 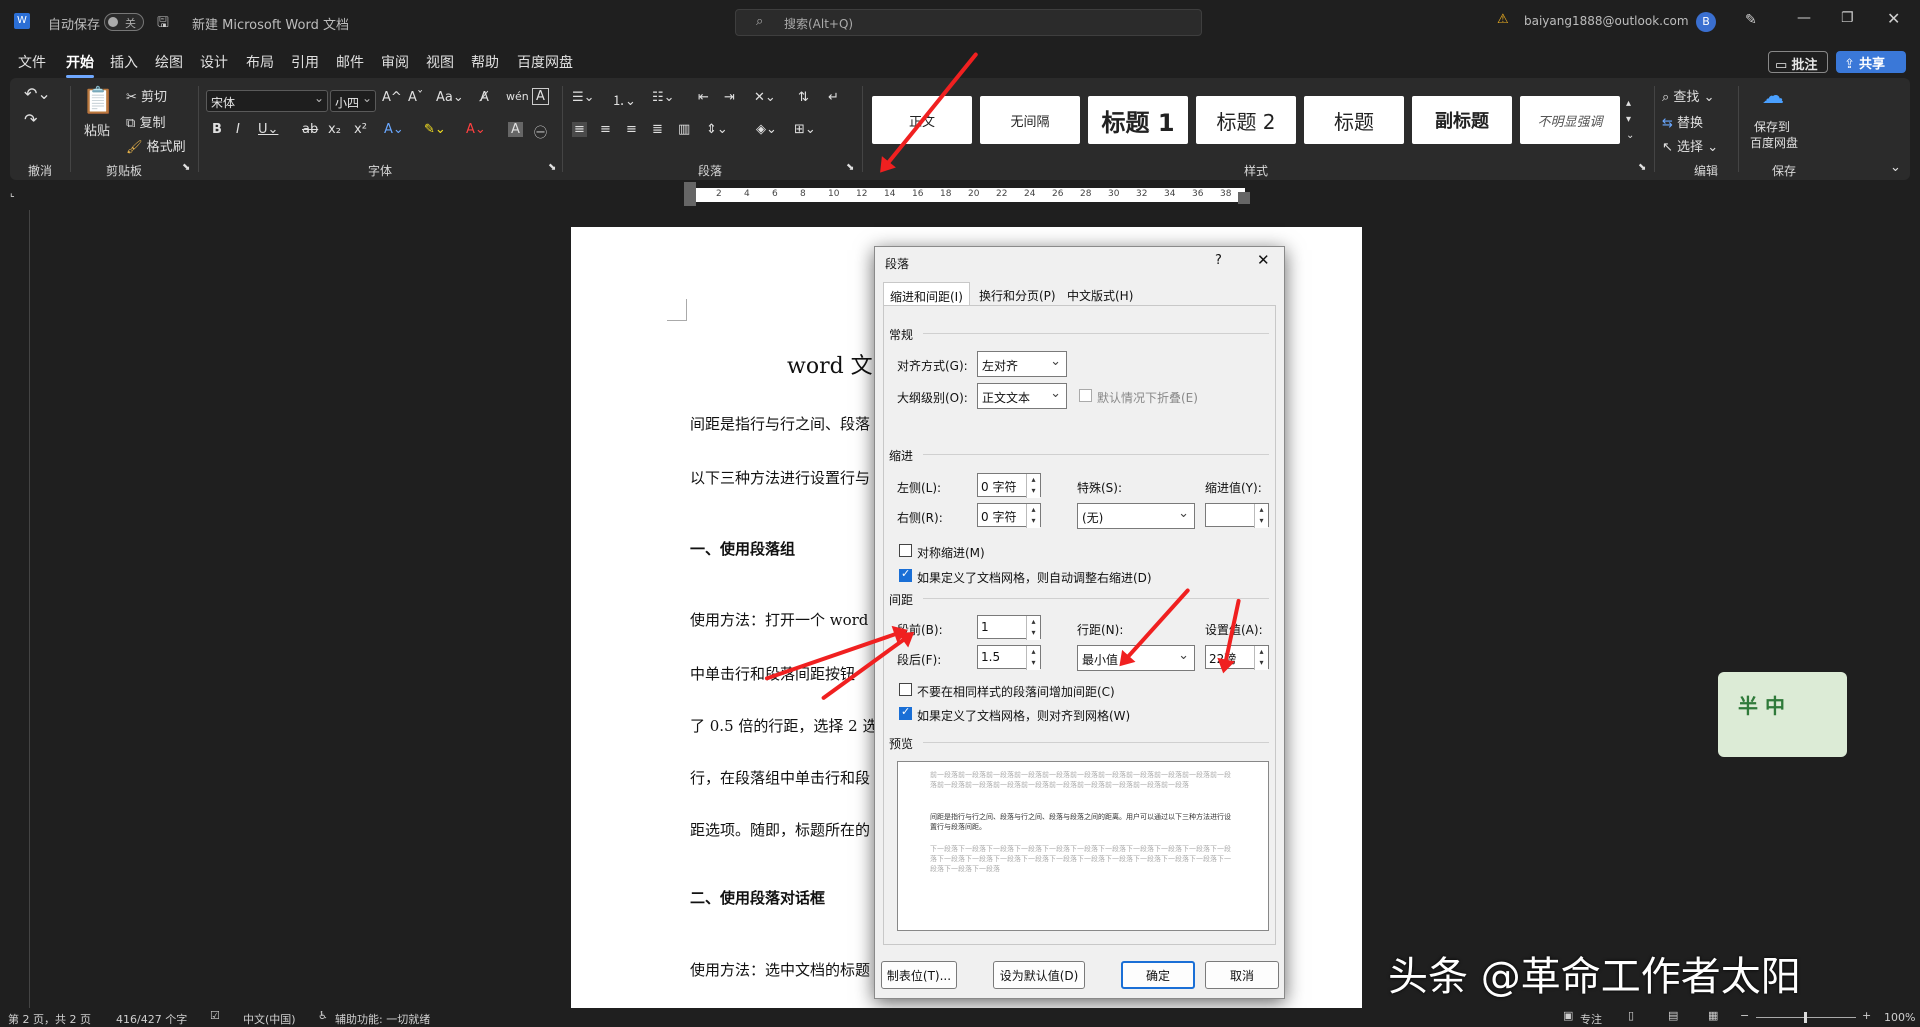 What do you see at coordinates (905, 550) in the screenshot?
I see `mirror-indent-checkbox` at bounding box center [905, 550].